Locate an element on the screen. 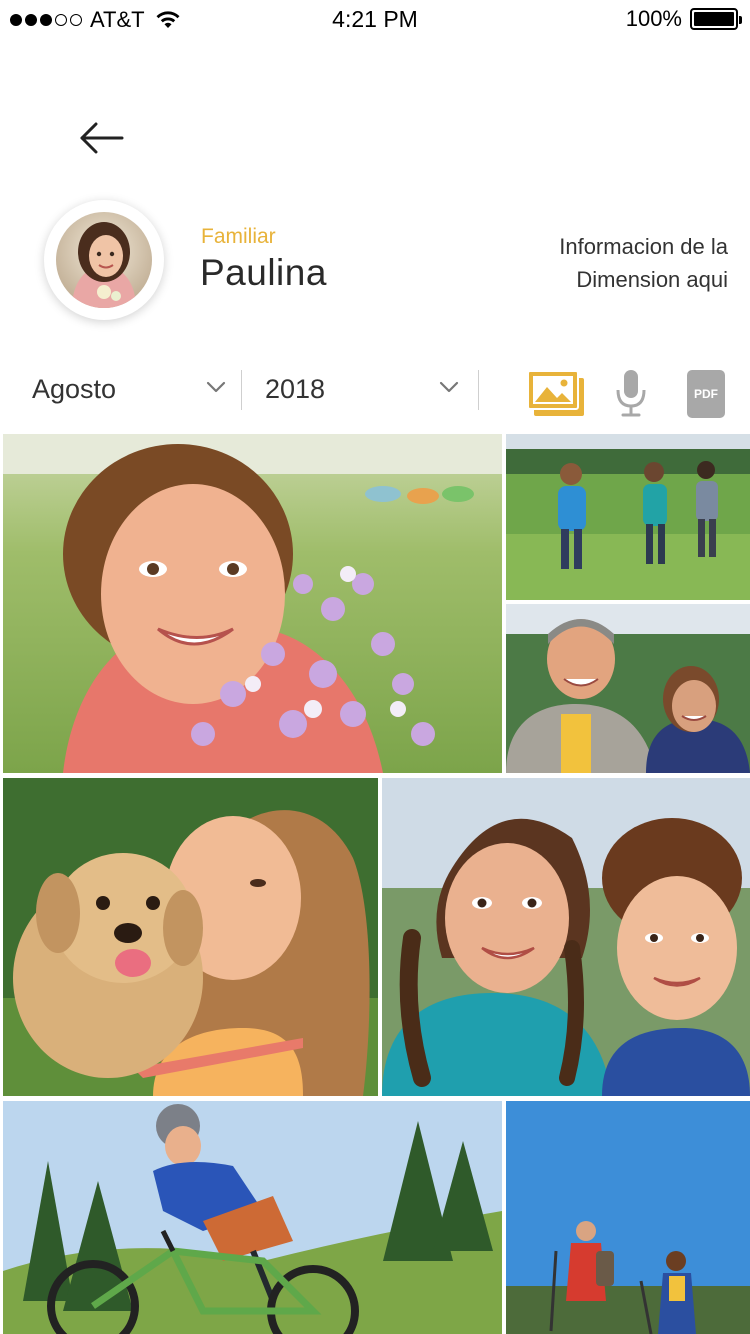  dimension-info: Informacion de la Dimension aqui is located at coordinates (598, 263).